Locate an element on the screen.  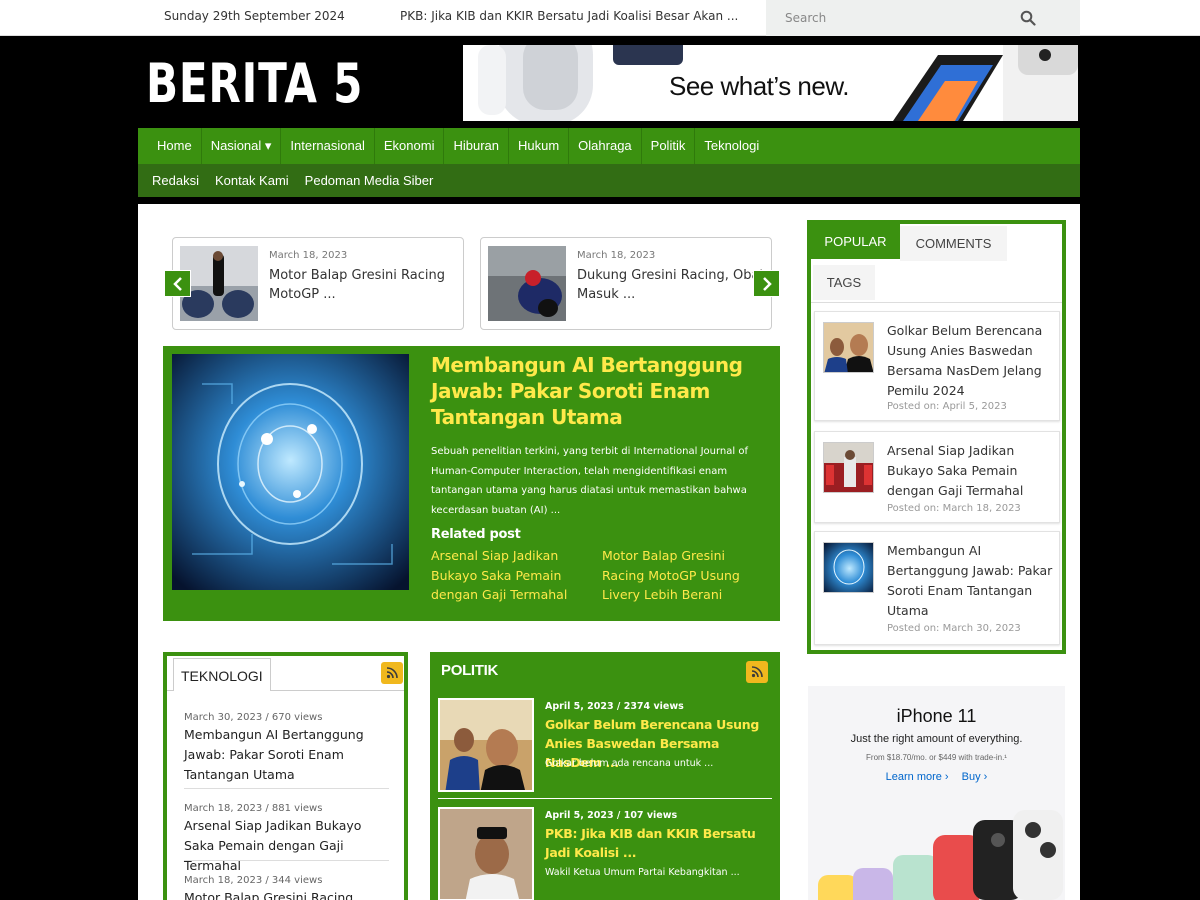
learn-more-link: Learn more › is located at coordinates (917, 777).